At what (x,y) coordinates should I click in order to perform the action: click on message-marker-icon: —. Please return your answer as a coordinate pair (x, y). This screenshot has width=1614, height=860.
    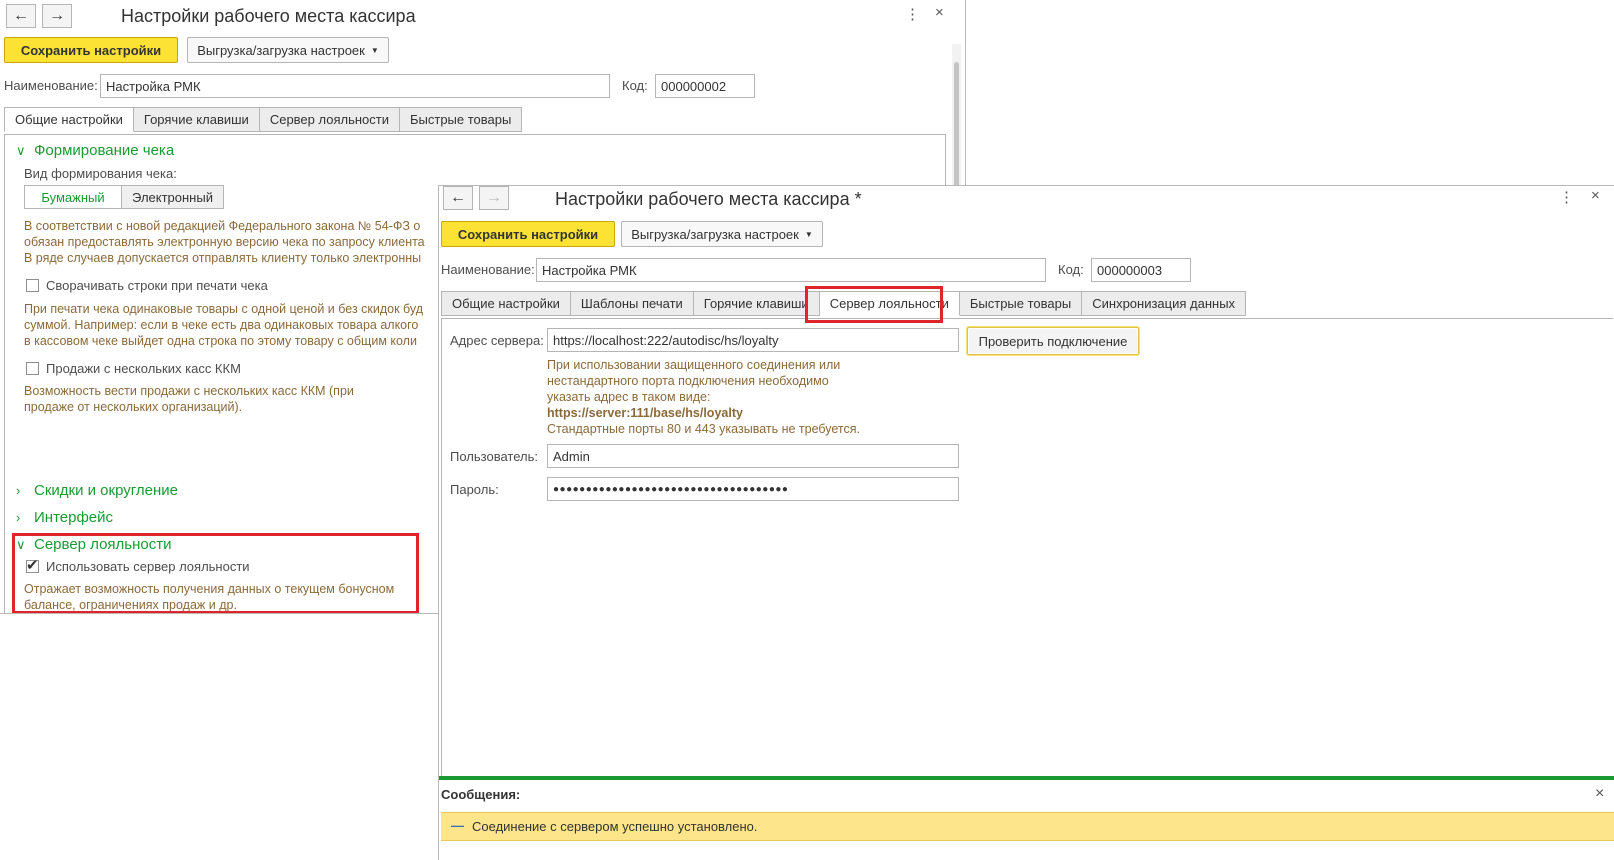
    Looking at the image, I should click on (457, 825).